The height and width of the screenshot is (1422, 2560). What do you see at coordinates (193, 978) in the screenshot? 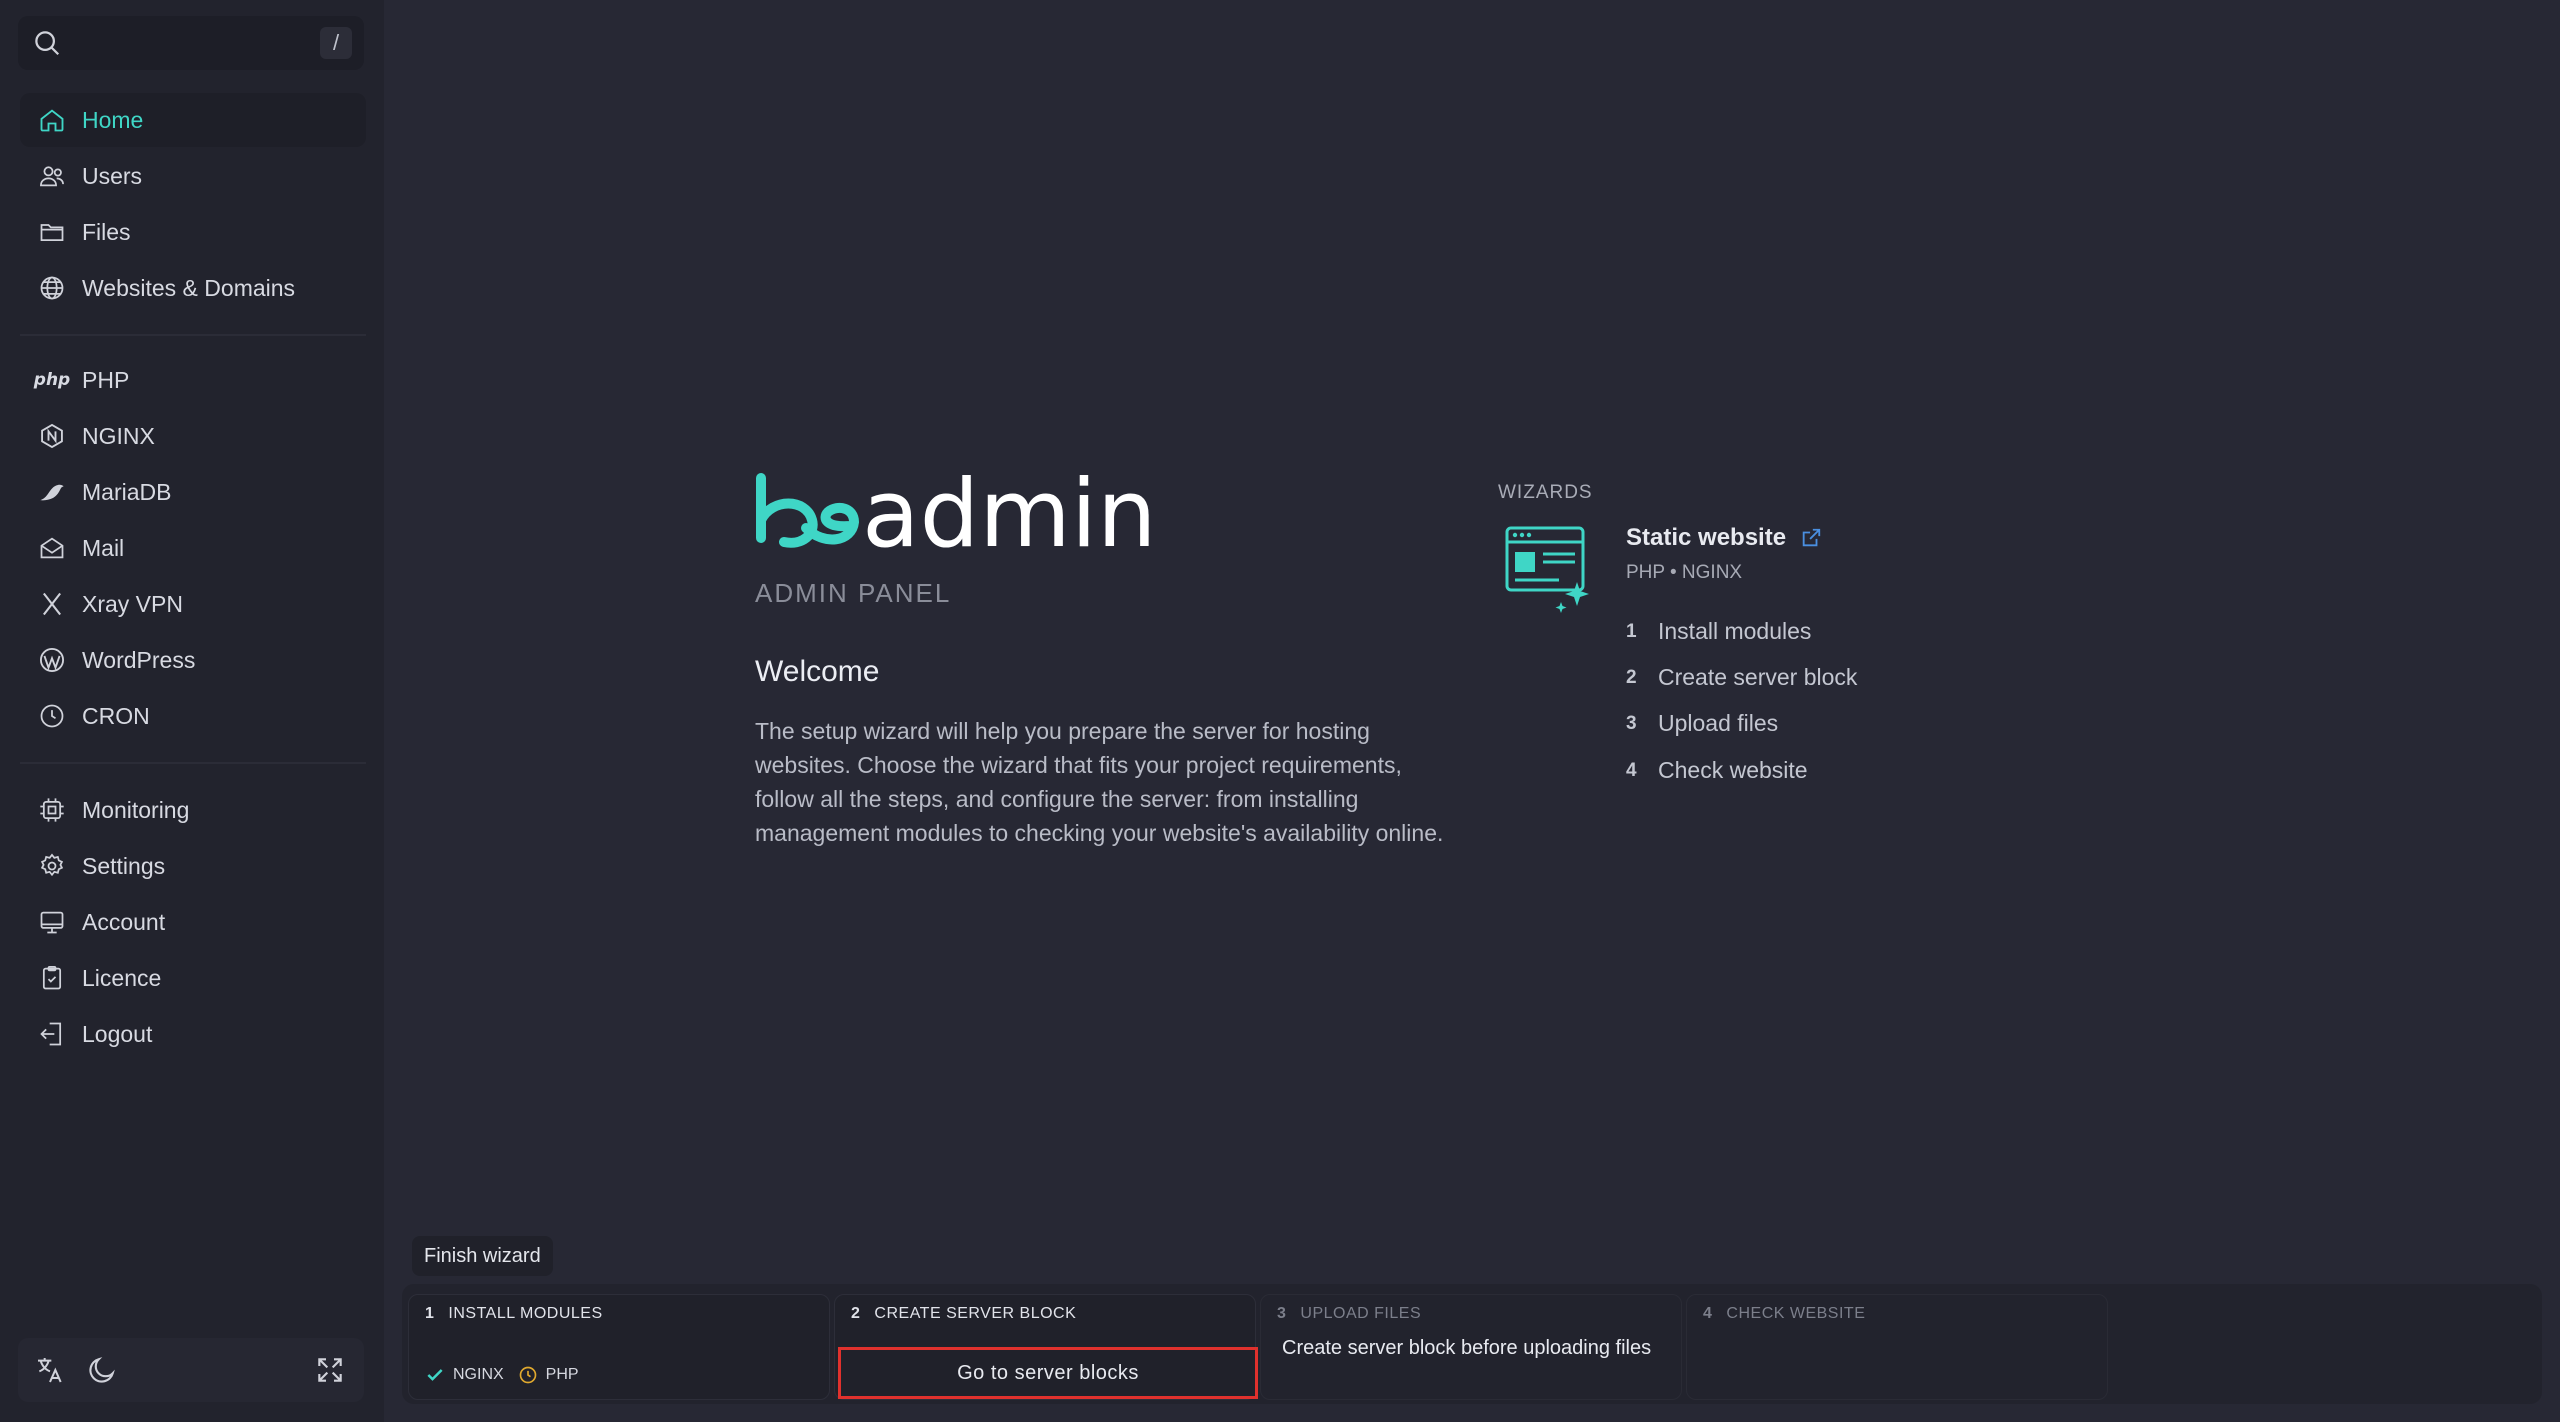
I see `sidebar-item-licence: Licence` at bounding box center [193, 978].